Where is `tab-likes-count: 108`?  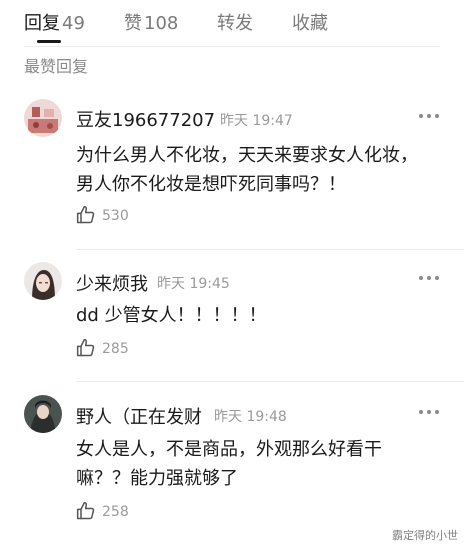 tab-likes-count: 108 is located at coordinates (161, 23).